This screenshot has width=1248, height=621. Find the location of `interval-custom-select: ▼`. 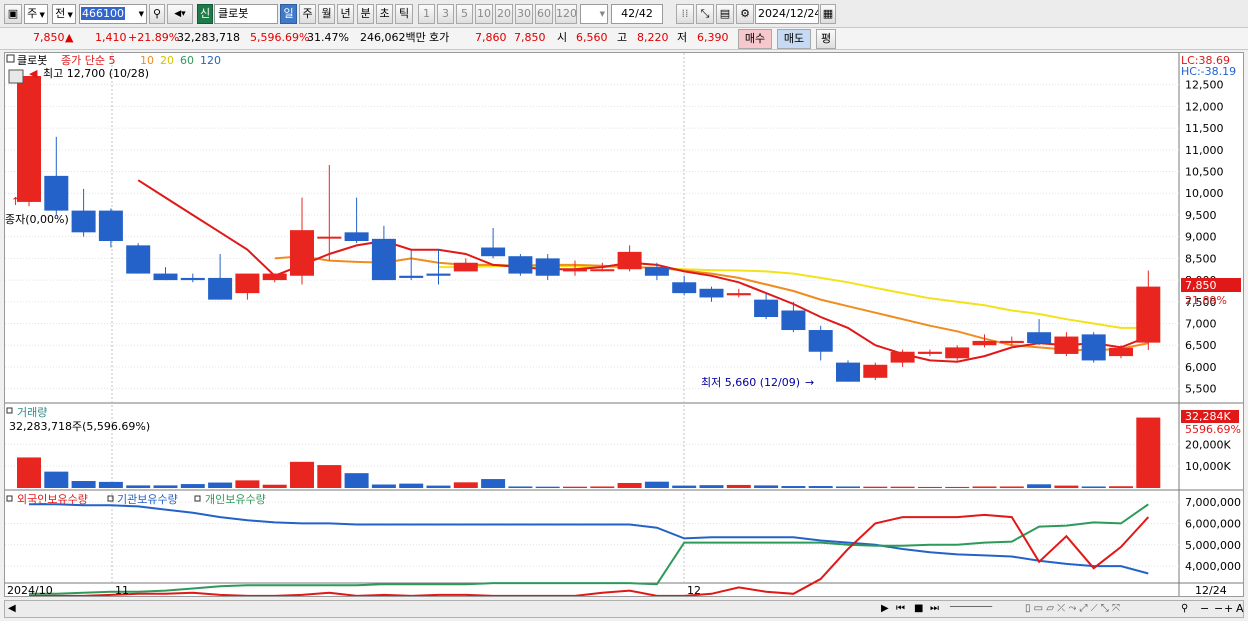

interval-custom-select: ▼ is located at coordinates (594, 14).